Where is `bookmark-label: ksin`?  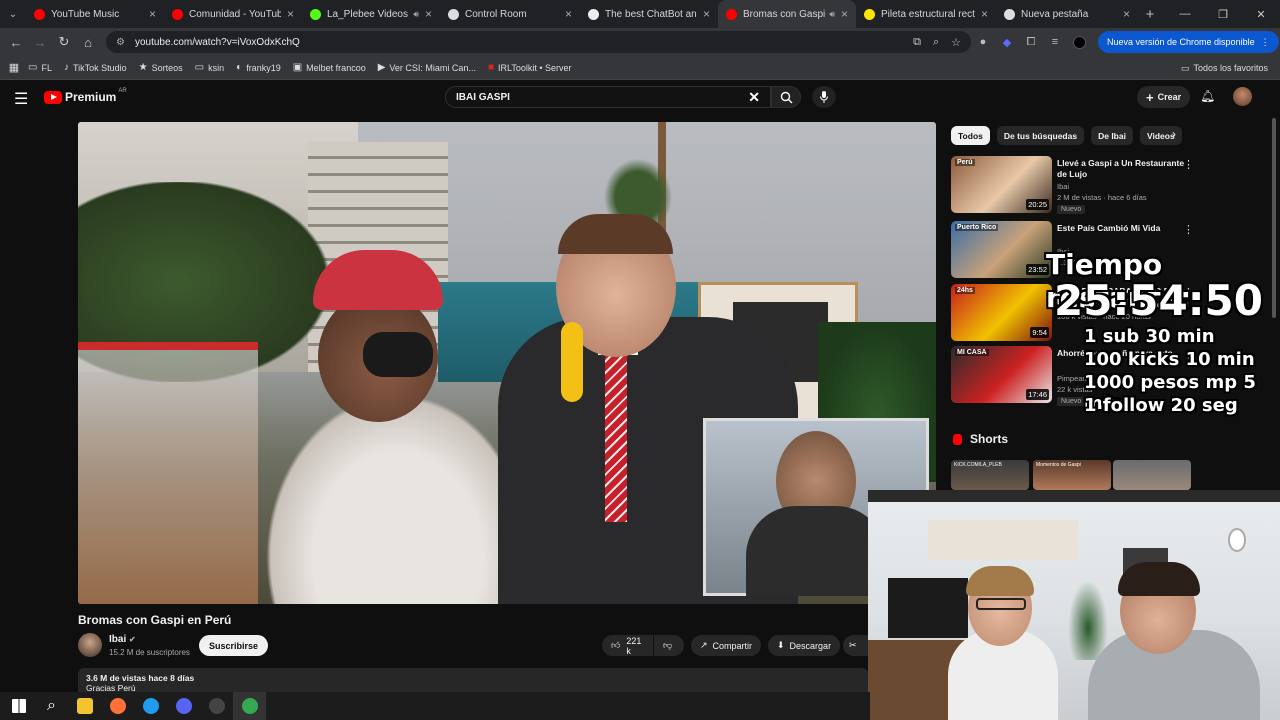 bookmark-label: ksin is located at coordinates (216, 67).